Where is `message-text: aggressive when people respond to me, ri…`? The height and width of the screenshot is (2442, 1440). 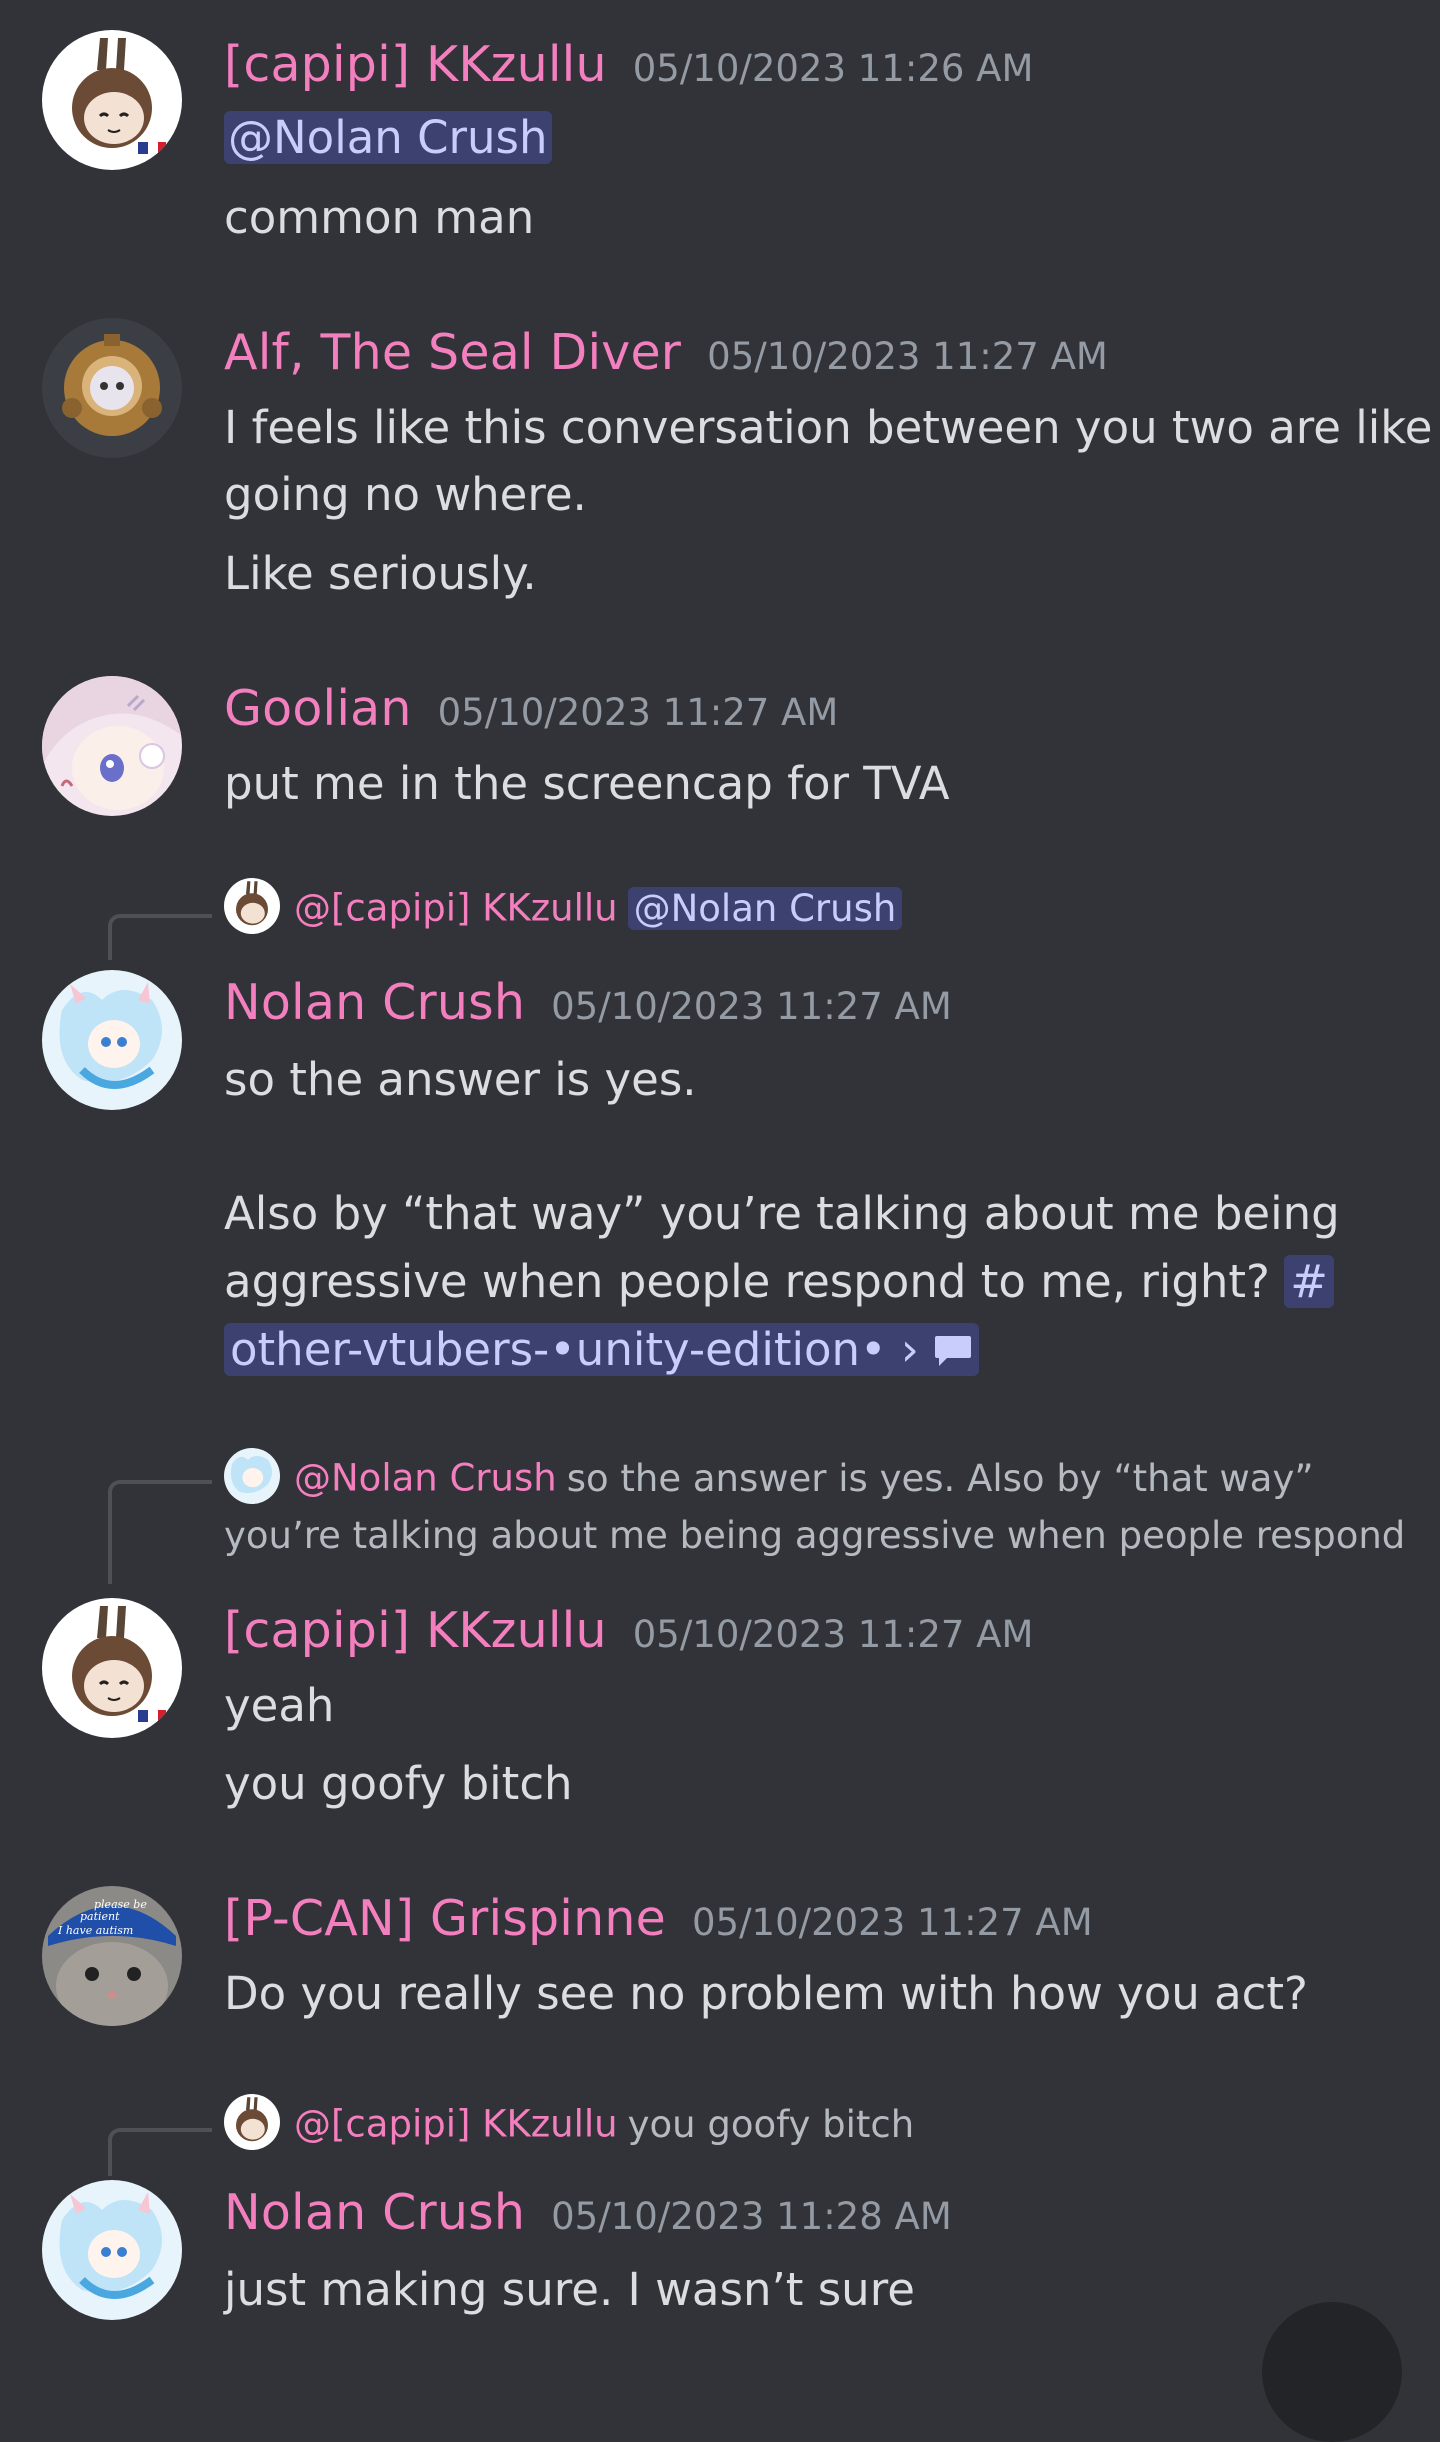
message-text: aggressive when people respond to me, ri… is located at coordinates (747, 1281).